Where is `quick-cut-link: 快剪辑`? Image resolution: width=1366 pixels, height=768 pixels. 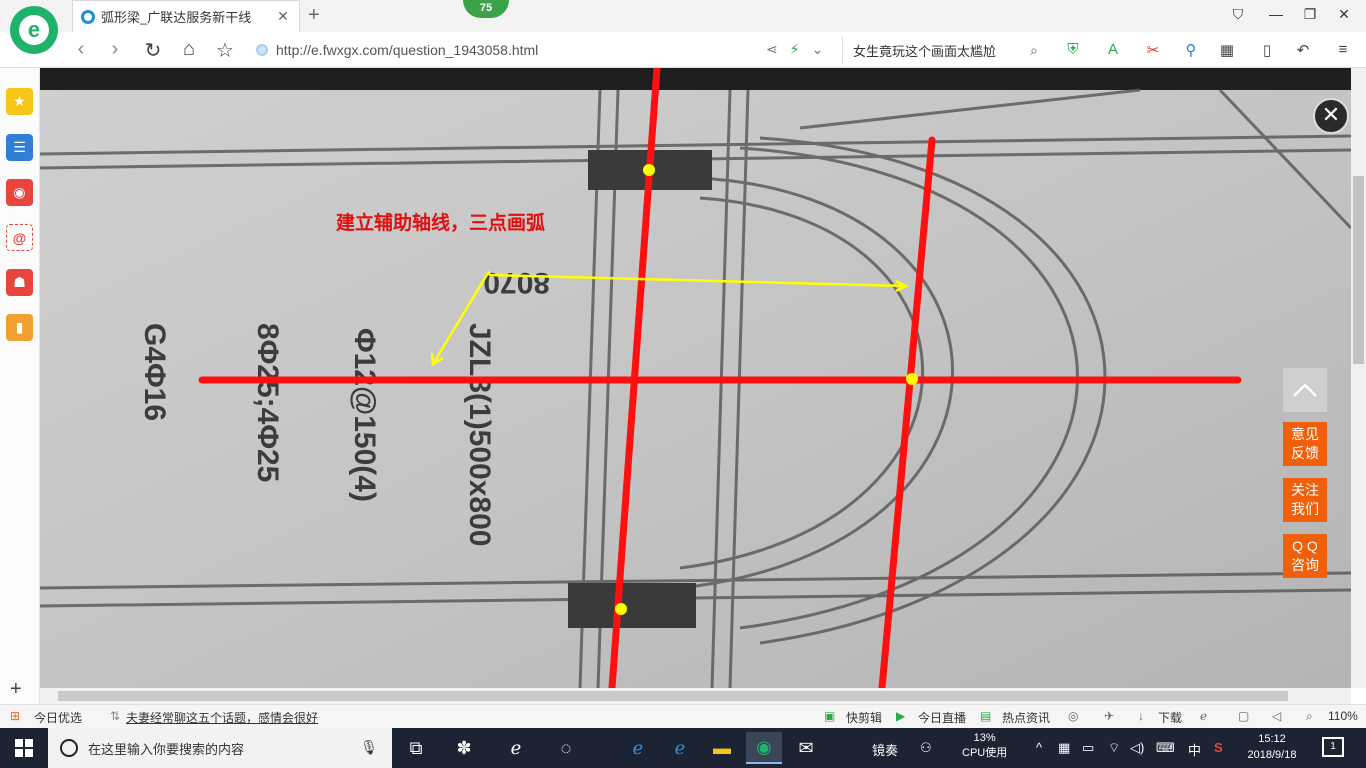
quick-cut-link: 快剪辑 is located at coordinates (864, 717).